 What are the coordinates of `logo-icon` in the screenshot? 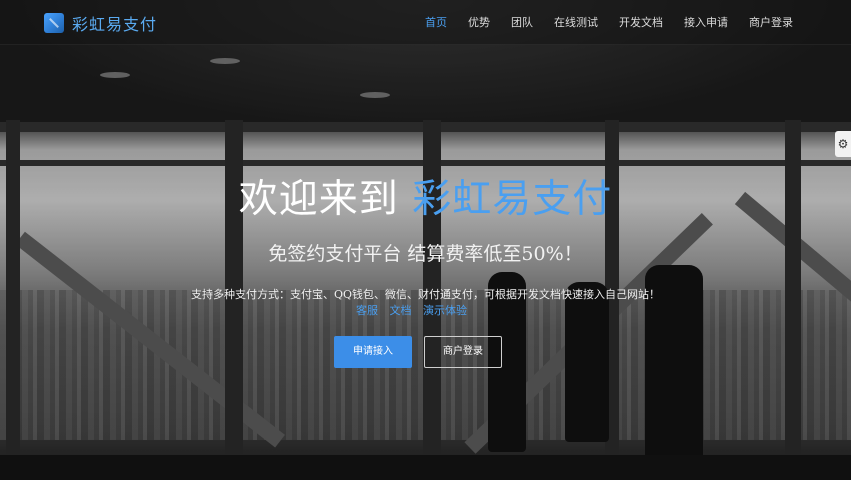 It's located at (54, 23).